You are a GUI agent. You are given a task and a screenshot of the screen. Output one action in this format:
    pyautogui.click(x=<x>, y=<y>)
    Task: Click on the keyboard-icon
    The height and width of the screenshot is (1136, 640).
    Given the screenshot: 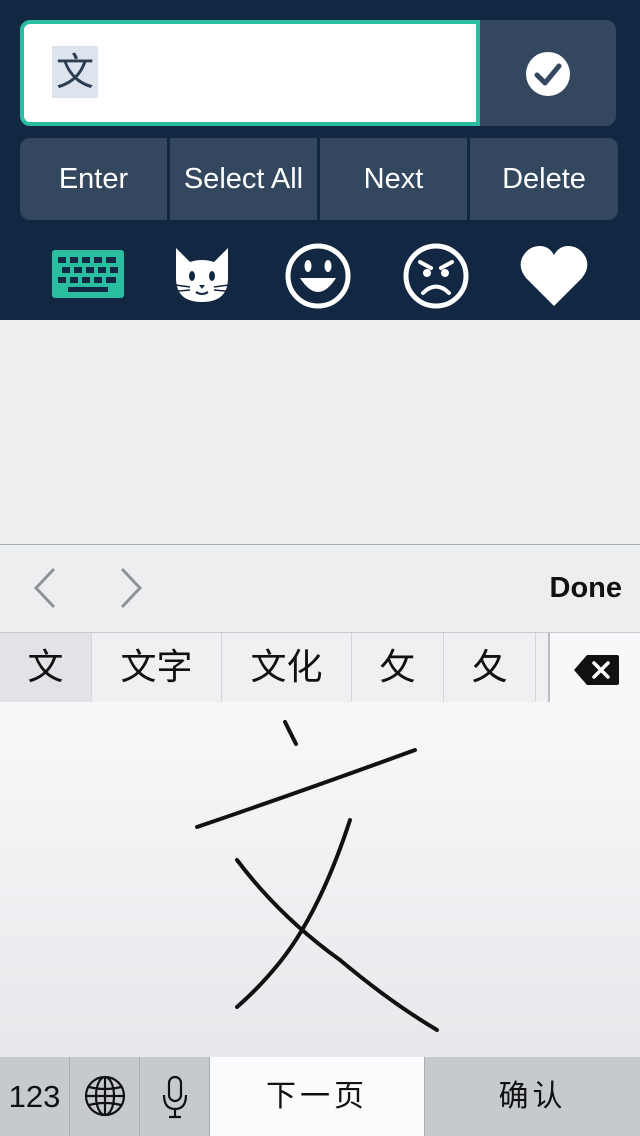 What is the action you would take?
    pyautogui.click(x=88, y=276)
    